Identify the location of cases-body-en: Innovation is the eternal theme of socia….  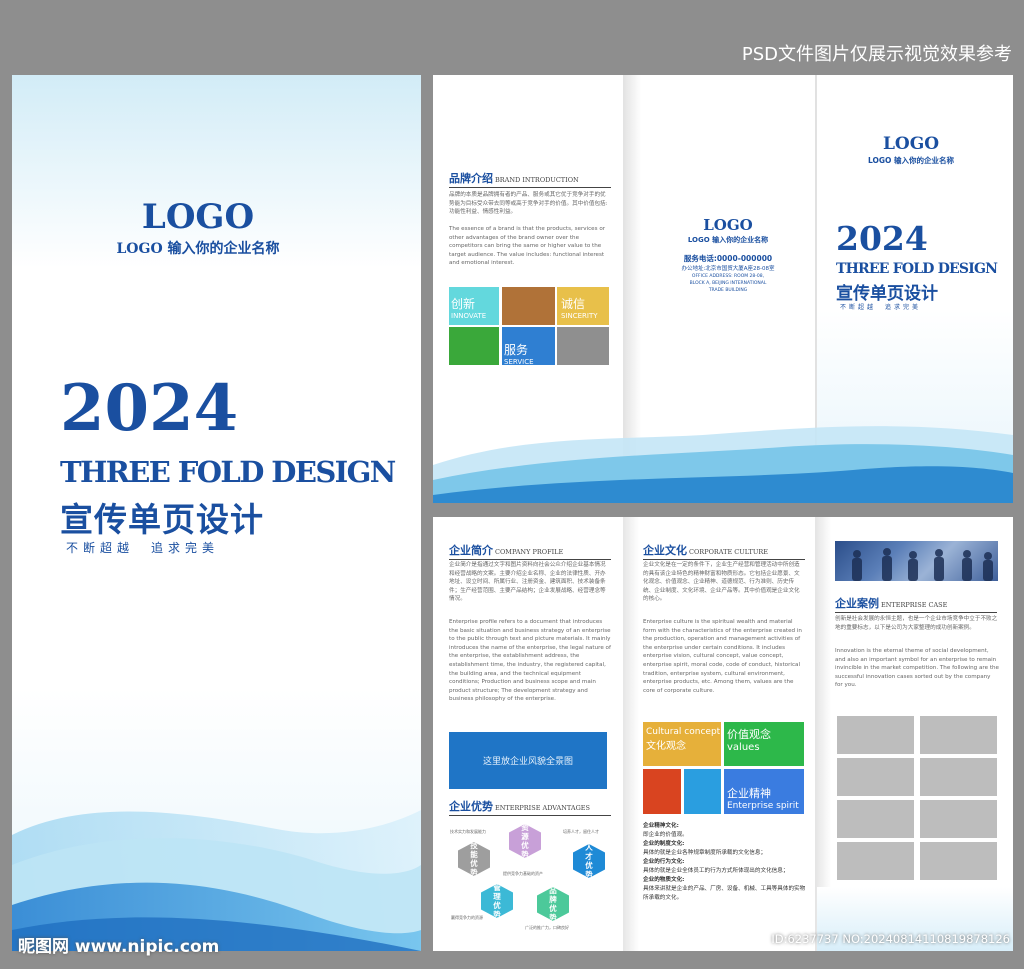
(917, 668).